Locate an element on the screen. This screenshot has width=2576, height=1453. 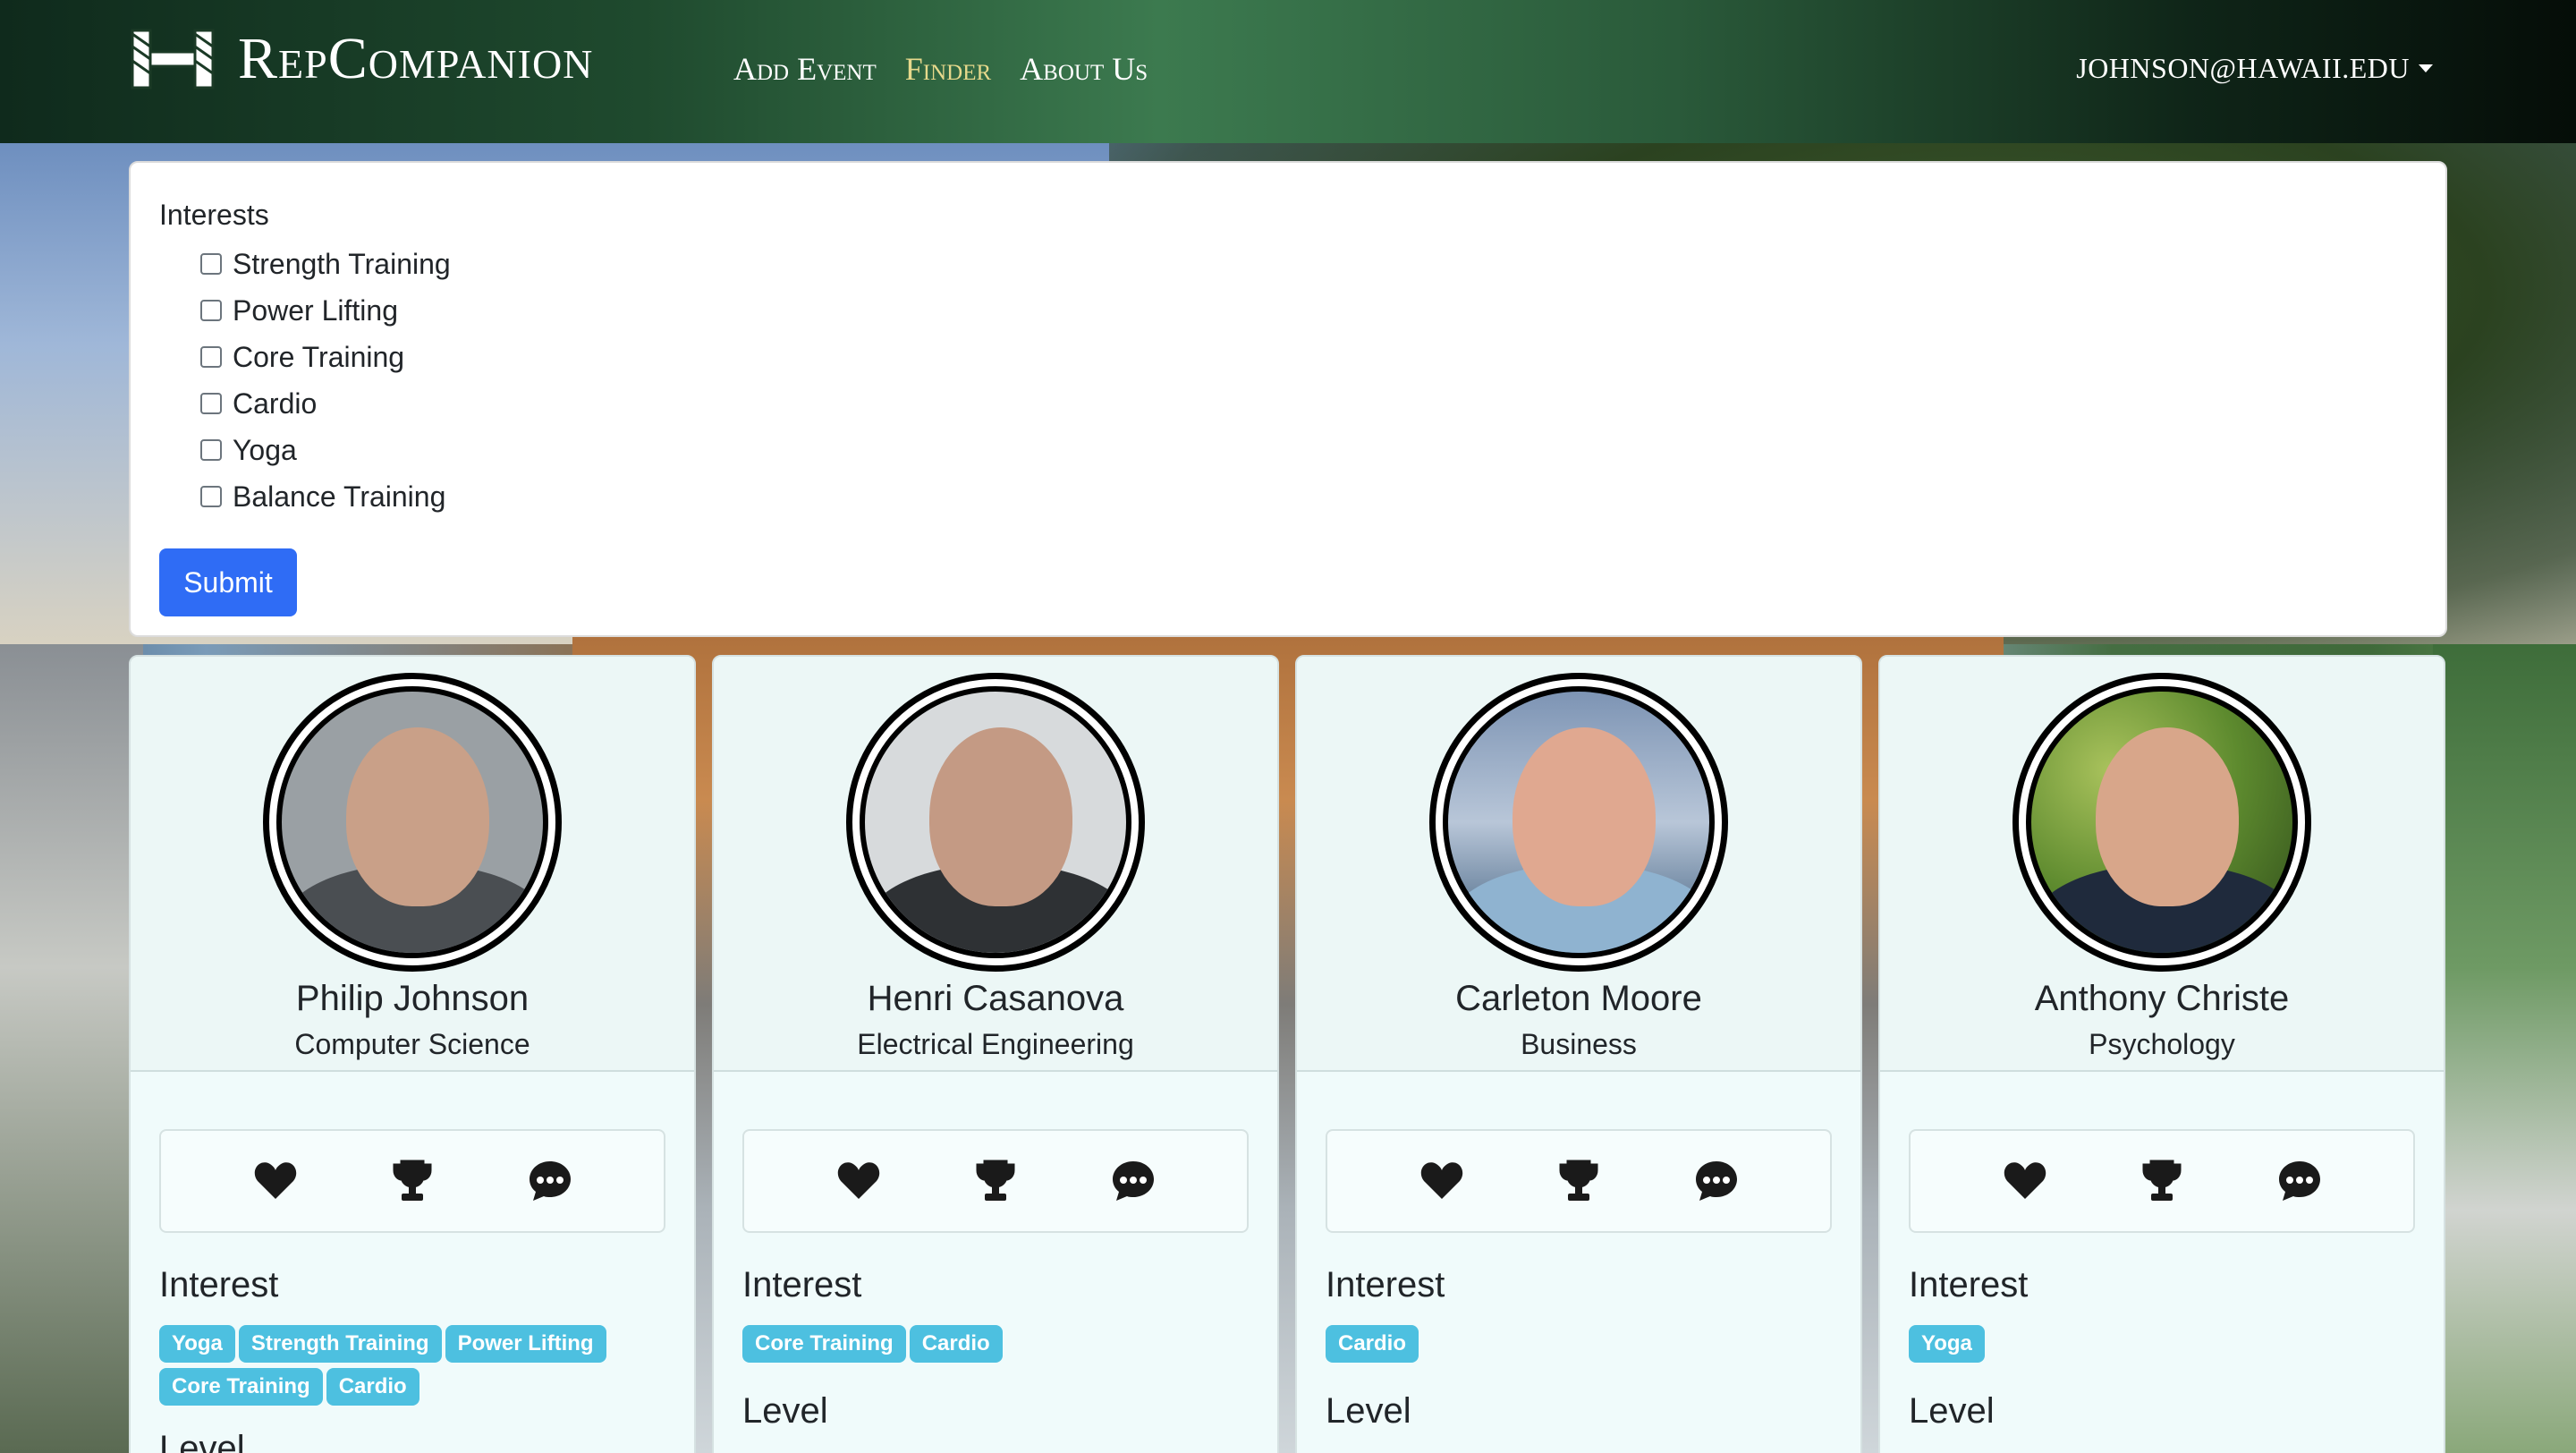
caret-down-icon is located at coordinates (2426, 68).